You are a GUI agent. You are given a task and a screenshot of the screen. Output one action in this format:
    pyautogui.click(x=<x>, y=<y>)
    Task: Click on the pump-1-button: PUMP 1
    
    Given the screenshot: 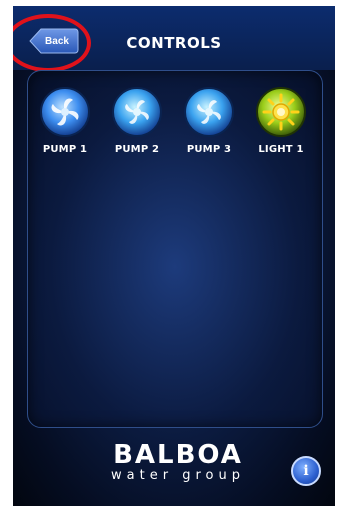 What is the action you would take?
    pyautogui.click(x=65, y=120)
    